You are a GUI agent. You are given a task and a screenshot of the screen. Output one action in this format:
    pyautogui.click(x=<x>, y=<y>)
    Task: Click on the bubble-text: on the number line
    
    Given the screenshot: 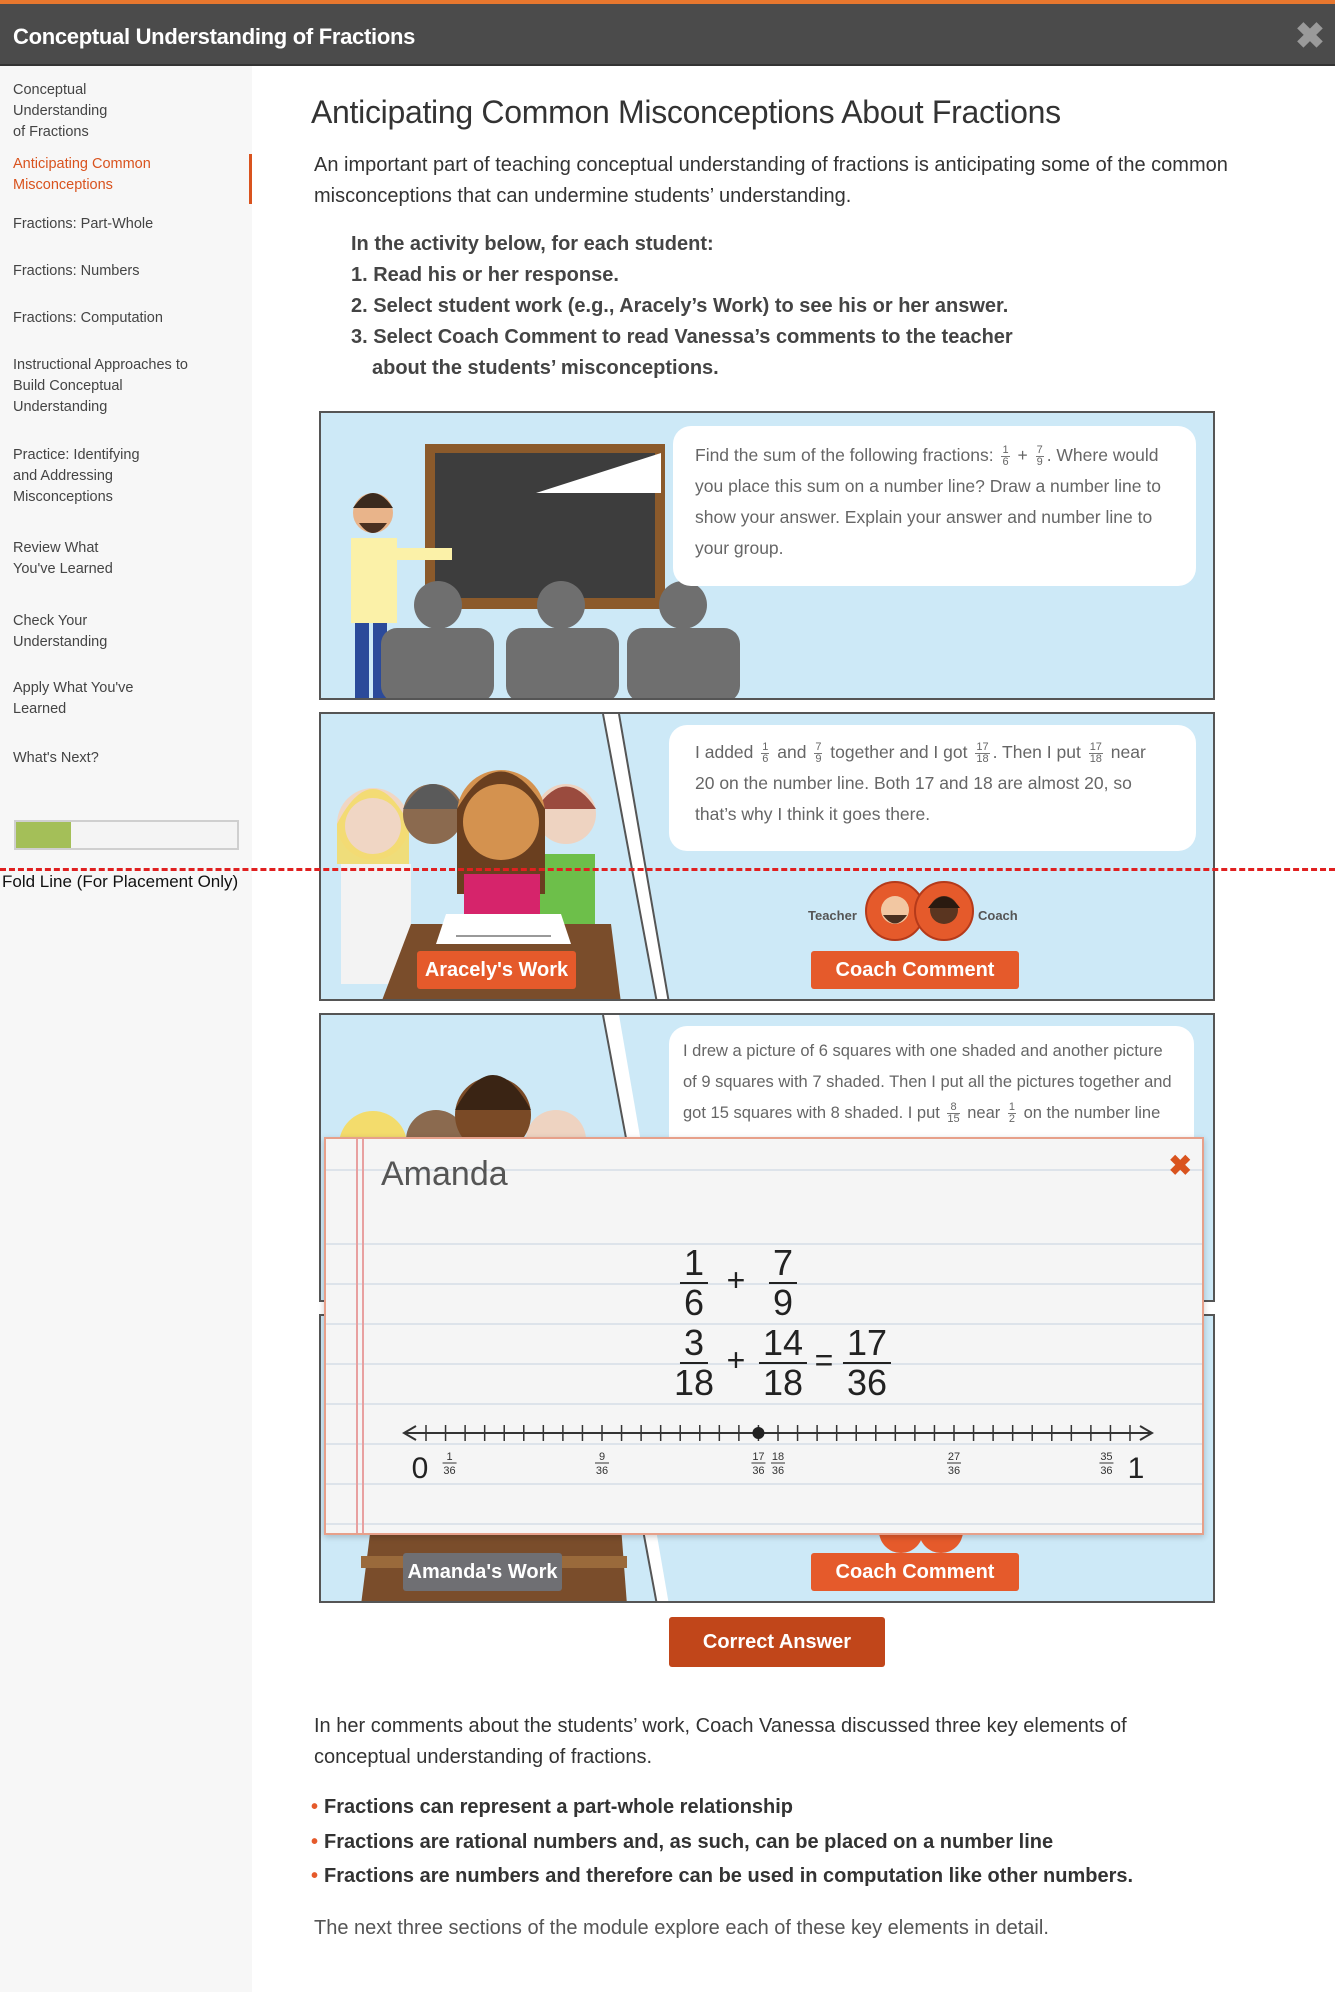 What is the action you would take?
    pyautogui.click(x=1090, y=1113)
    